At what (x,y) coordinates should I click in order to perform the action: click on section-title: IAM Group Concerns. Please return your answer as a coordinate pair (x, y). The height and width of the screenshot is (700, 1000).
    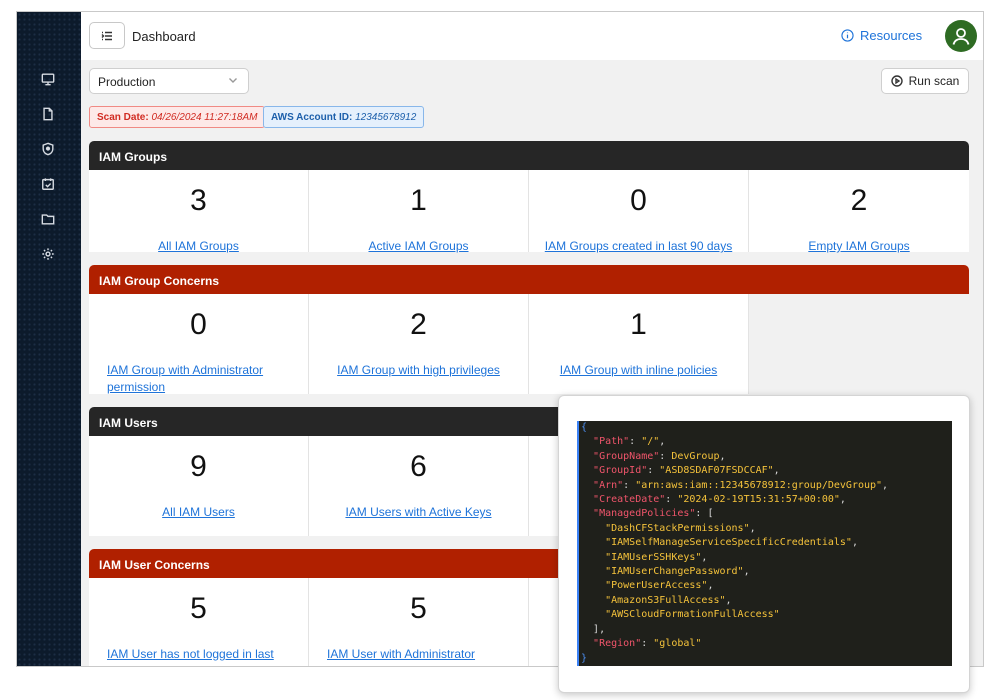
    Looking at the image, I should click on (529, 279).